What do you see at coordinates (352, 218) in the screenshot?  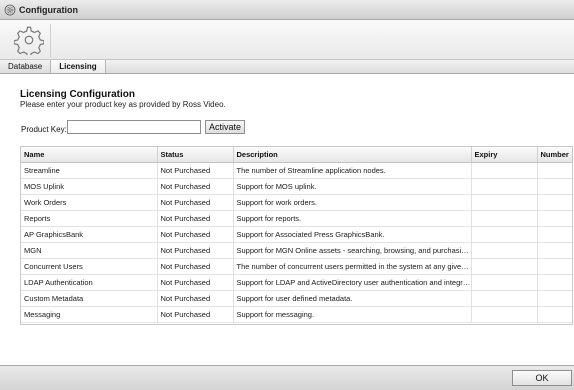 I see `cell-description: Support for reports.` at bounding box center [352, 218].